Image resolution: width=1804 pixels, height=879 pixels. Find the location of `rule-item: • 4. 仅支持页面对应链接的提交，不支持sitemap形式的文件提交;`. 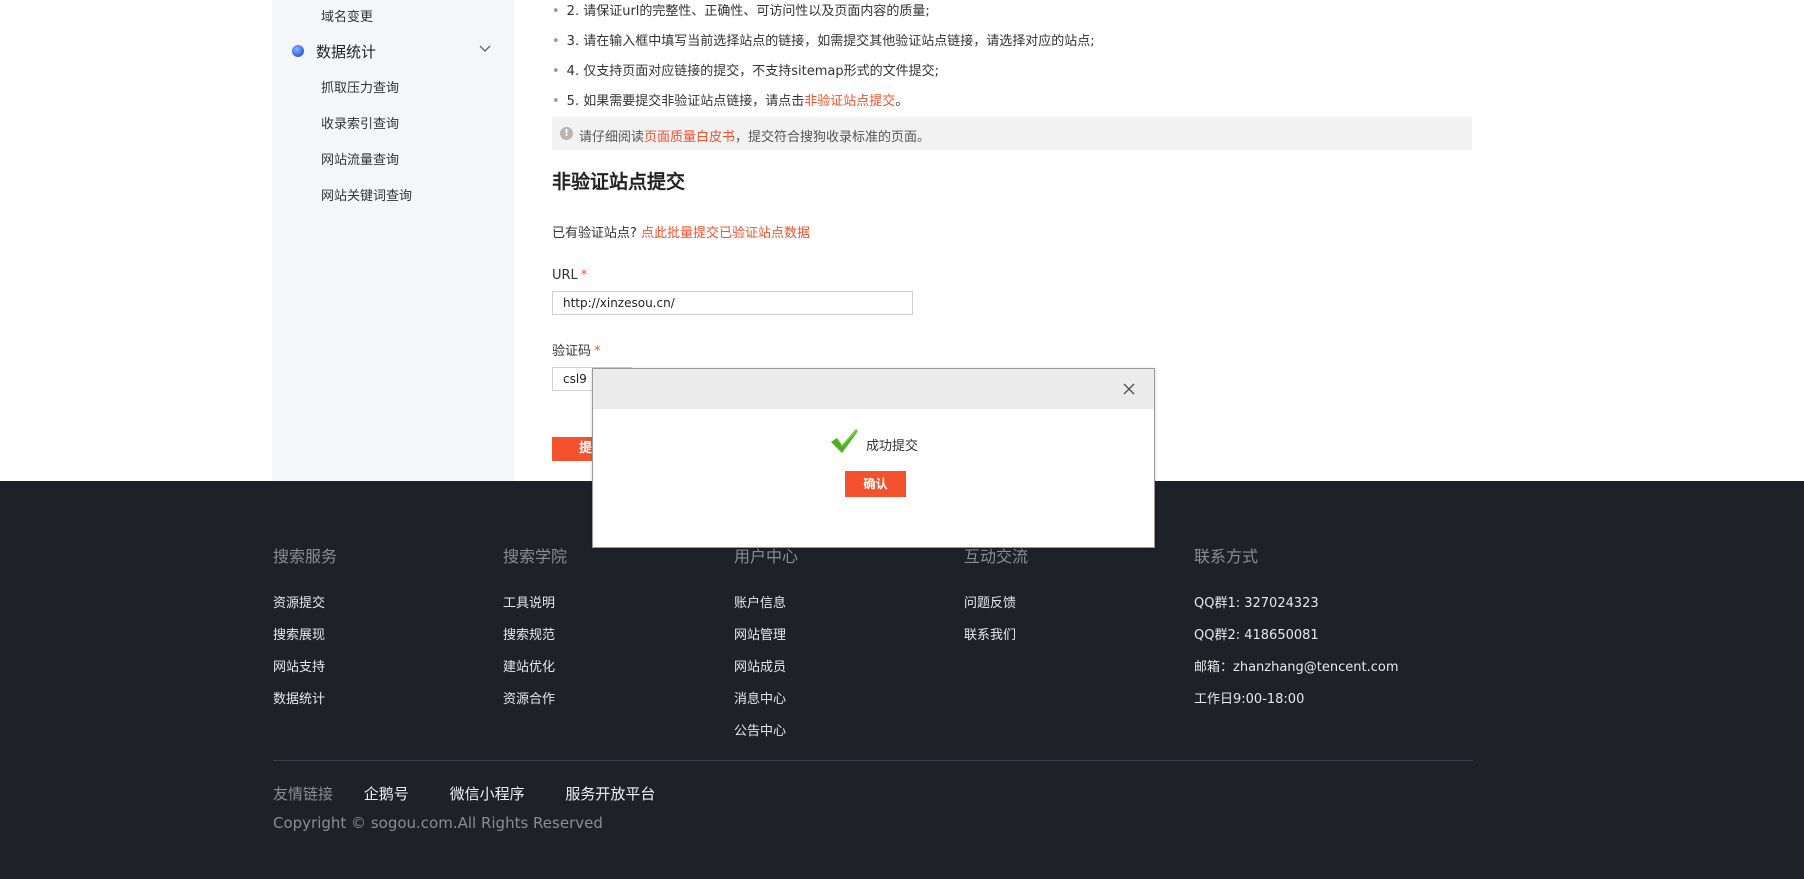

rule-item: • 4. 仅支持页面对应链接的提交，不支持sitemap形式的文件提交; is located at coordinates (745, 69).